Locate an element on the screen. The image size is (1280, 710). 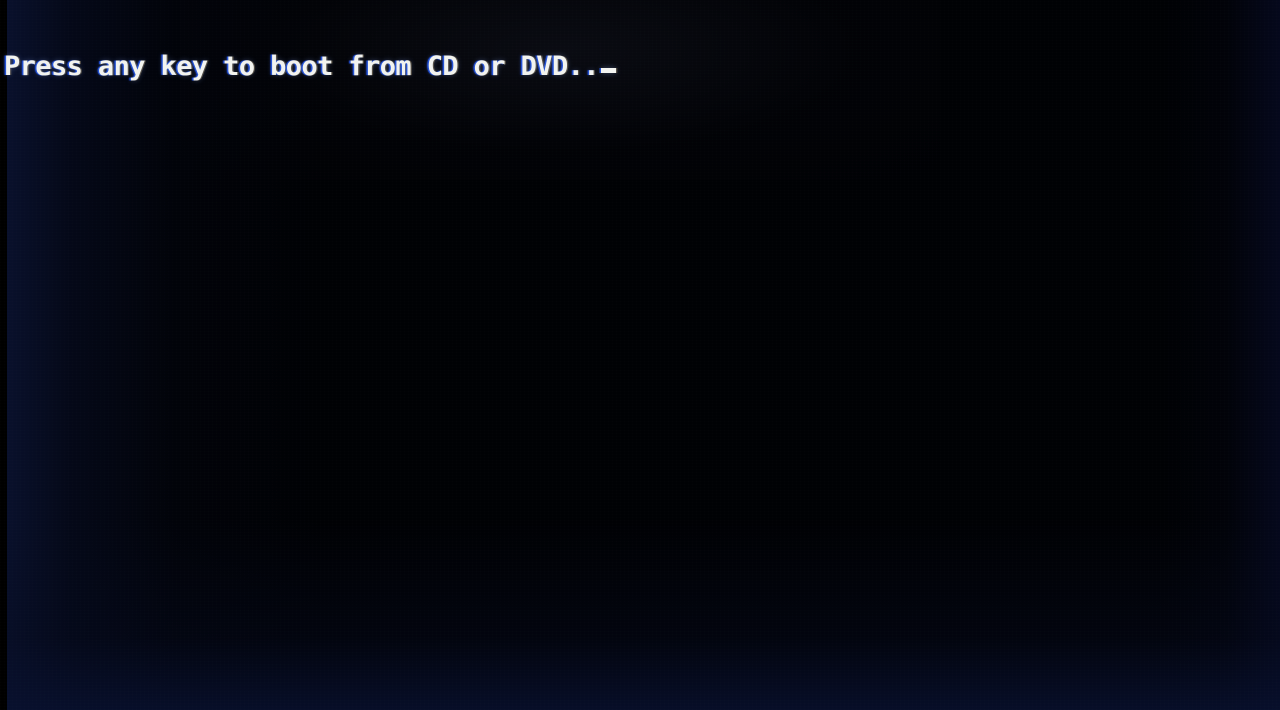
boot-prompt-message: Press any key to boot from CD or DVD.. is located at coordinates (302, 66).